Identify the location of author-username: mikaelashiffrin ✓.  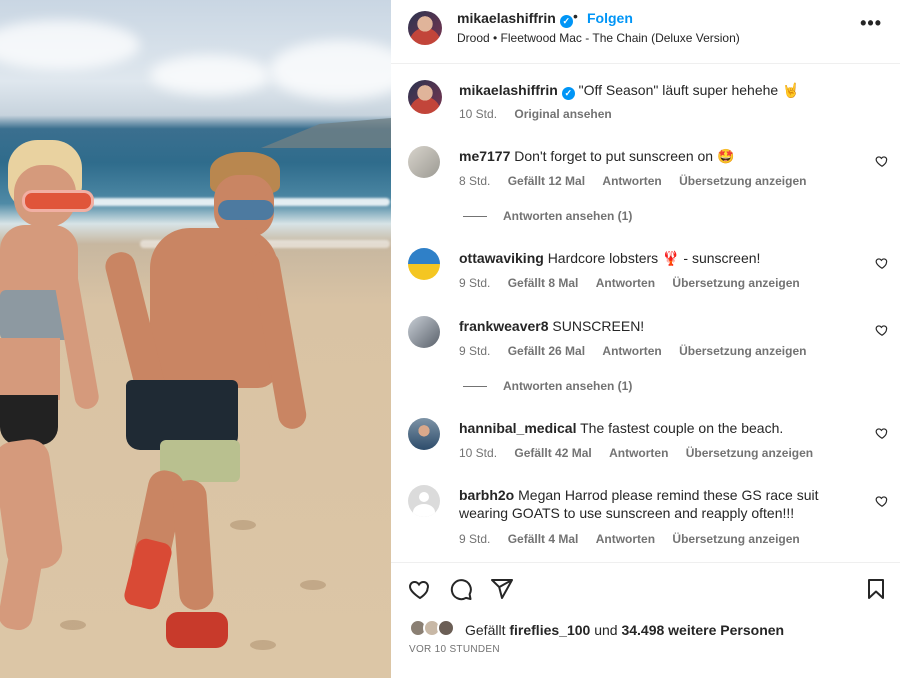
(515, 19).